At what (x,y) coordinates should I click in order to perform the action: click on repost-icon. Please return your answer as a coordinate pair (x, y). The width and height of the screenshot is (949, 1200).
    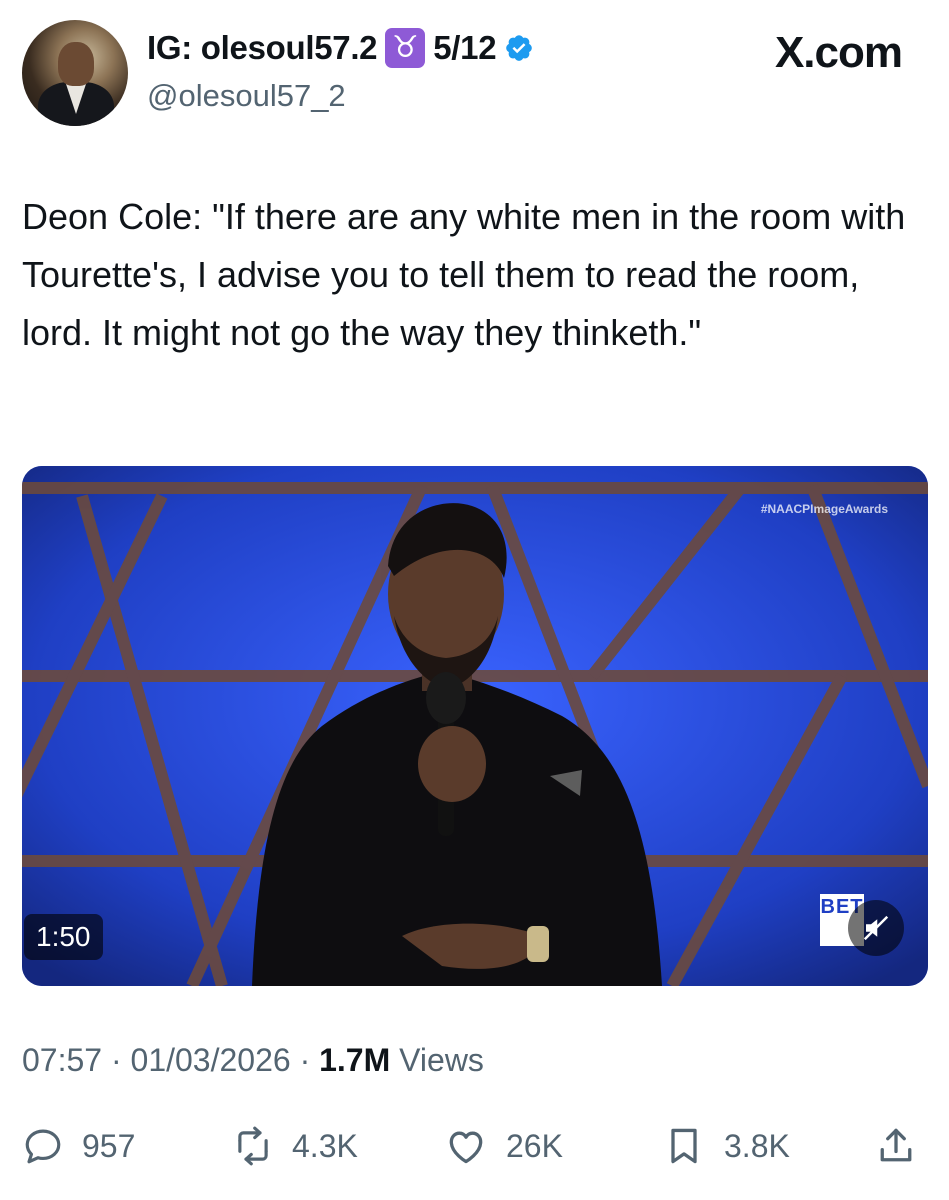
    Looking at the image, I should click on (253, 1146).